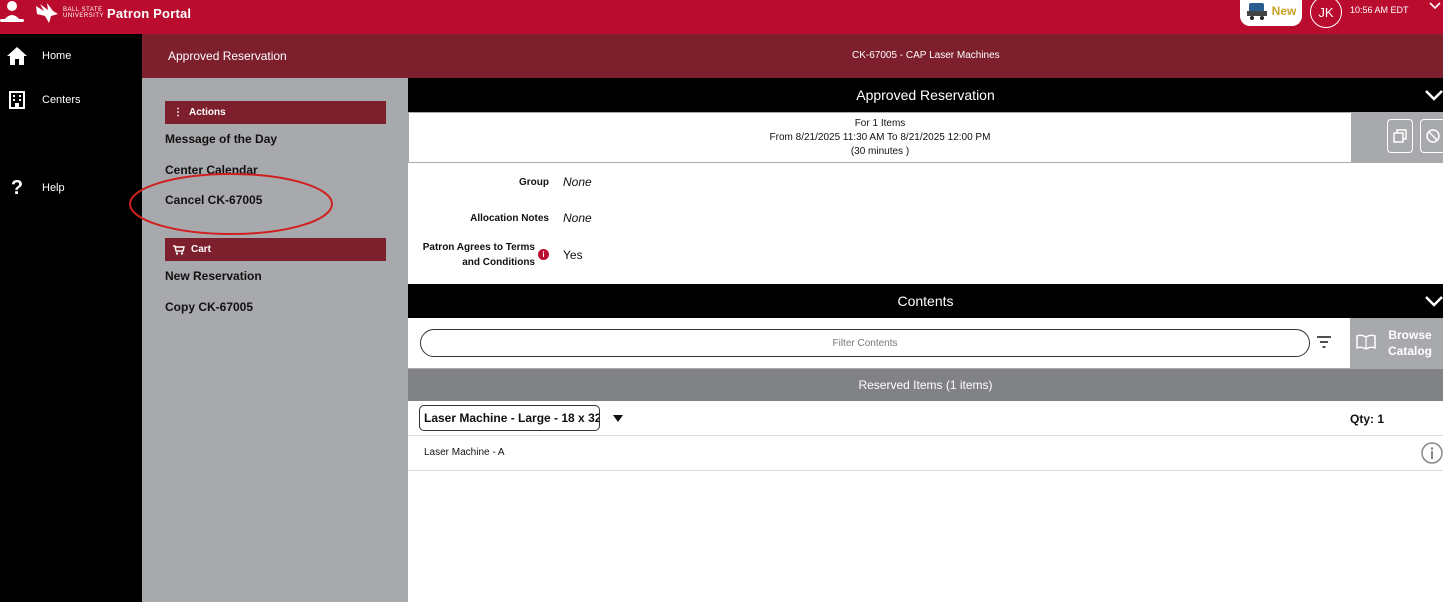  Describe the element at coordinates (47, 13) in the screenshot. I see `cardinal-logo-icon` at that location.